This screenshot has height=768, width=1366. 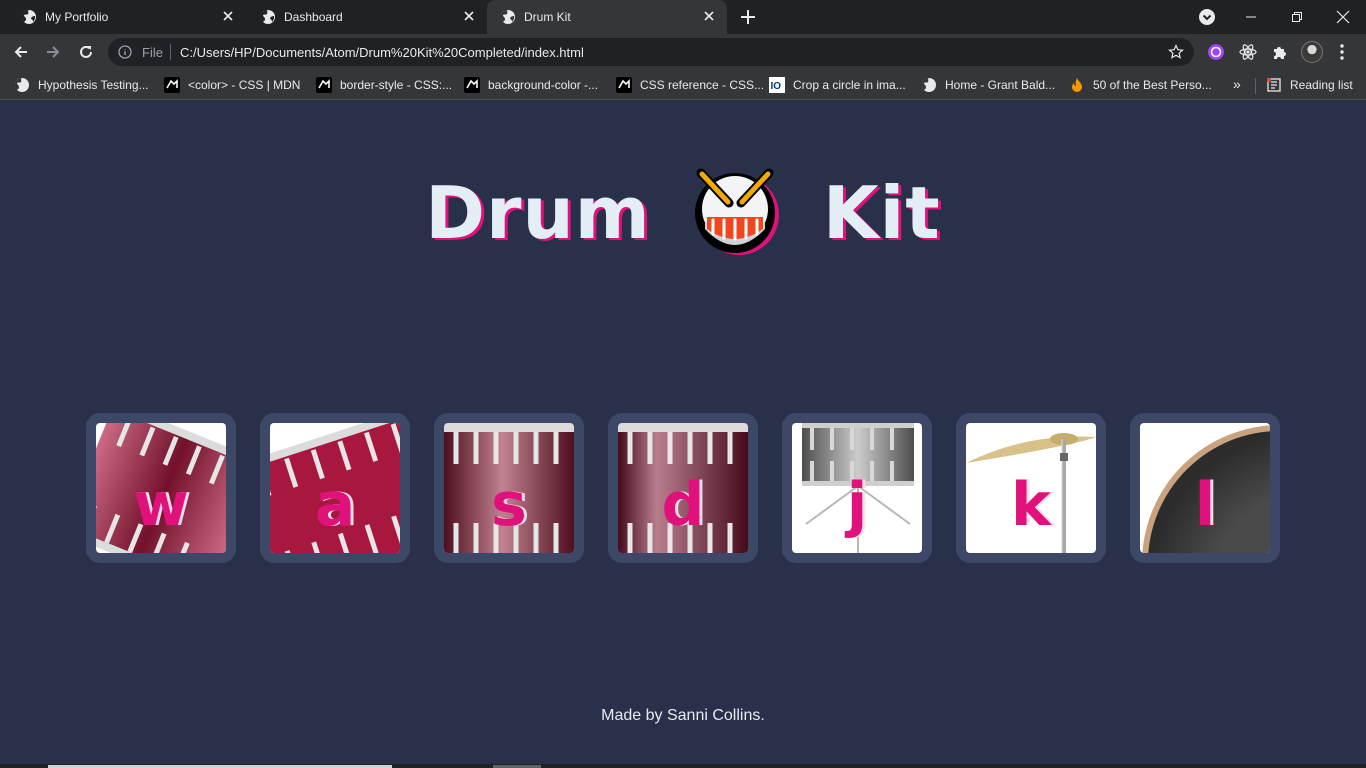 I want to click on drum-pad-k: k, so click(x=1031, y=488).